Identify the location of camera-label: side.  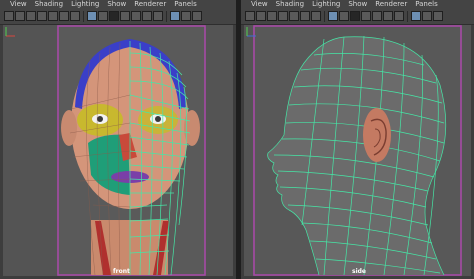
(359, 271).